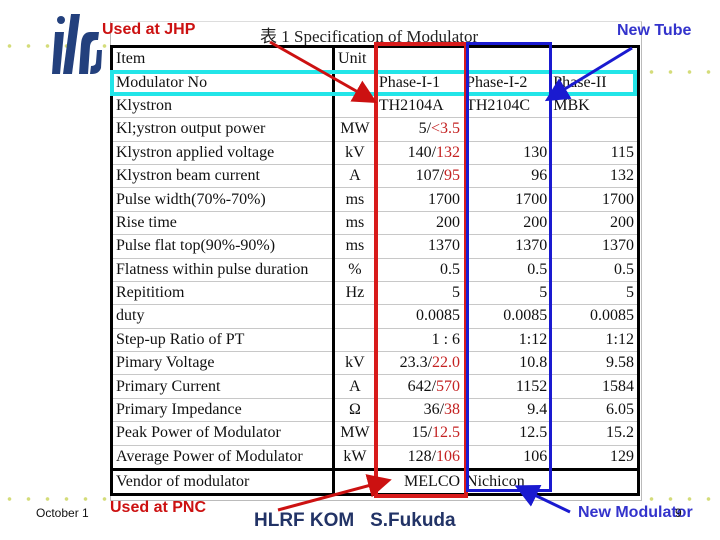 The image size is (720, 540). I want to click on header-unit: Unit, so click(354, 58).